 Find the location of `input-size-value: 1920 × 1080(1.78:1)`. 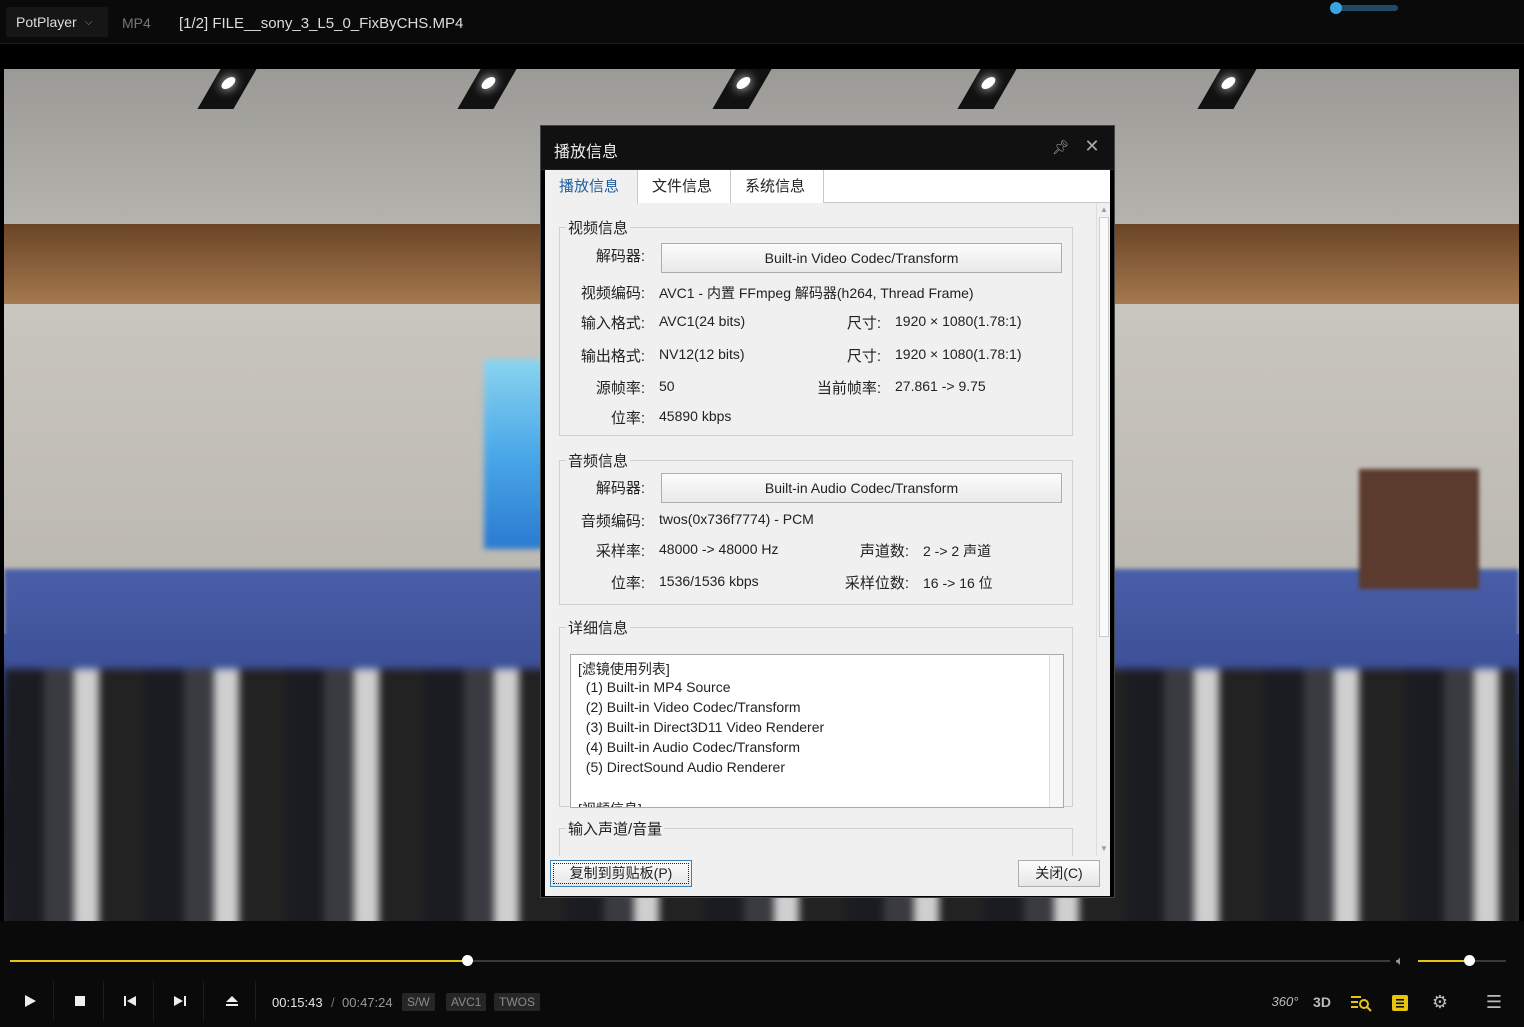

input-size-value: 1920 × 1080(1.78:1) is located at coordinates (958, 321).